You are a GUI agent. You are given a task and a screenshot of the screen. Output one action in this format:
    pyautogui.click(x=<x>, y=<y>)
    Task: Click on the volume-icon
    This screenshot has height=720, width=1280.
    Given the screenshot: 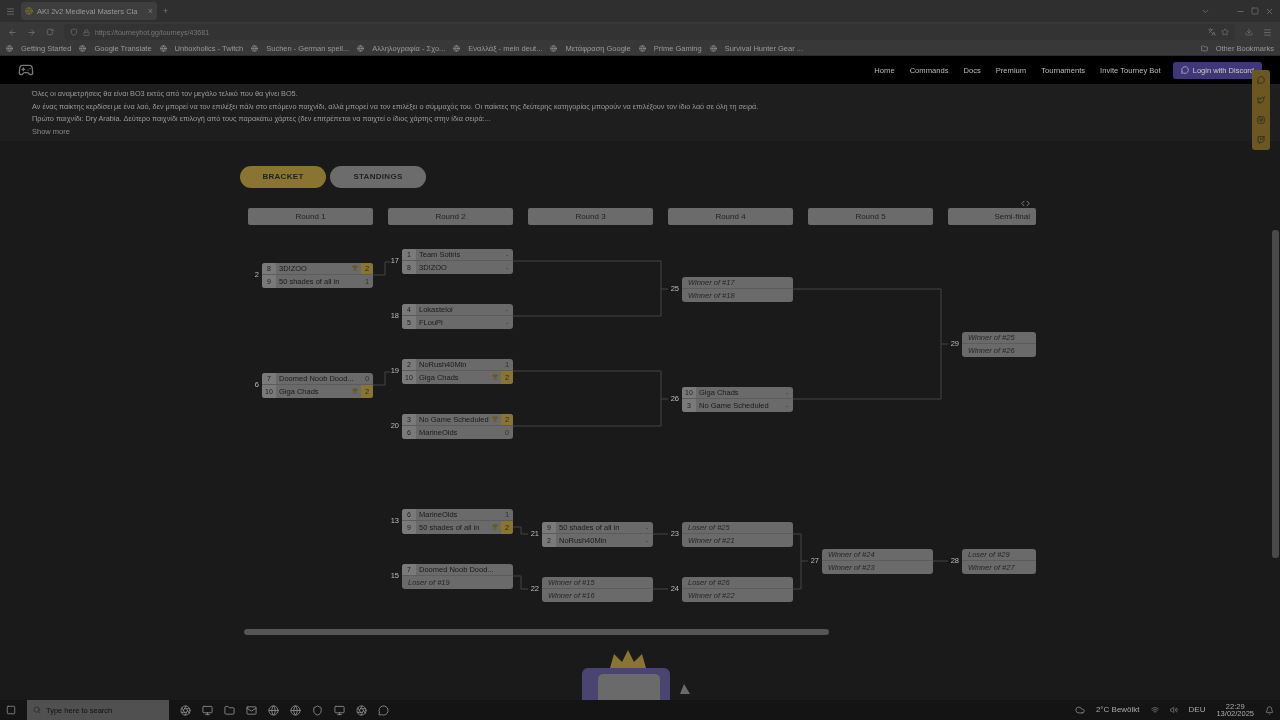 What is the action you would take?
    pyautogui.click(x=1173, y=710)
    